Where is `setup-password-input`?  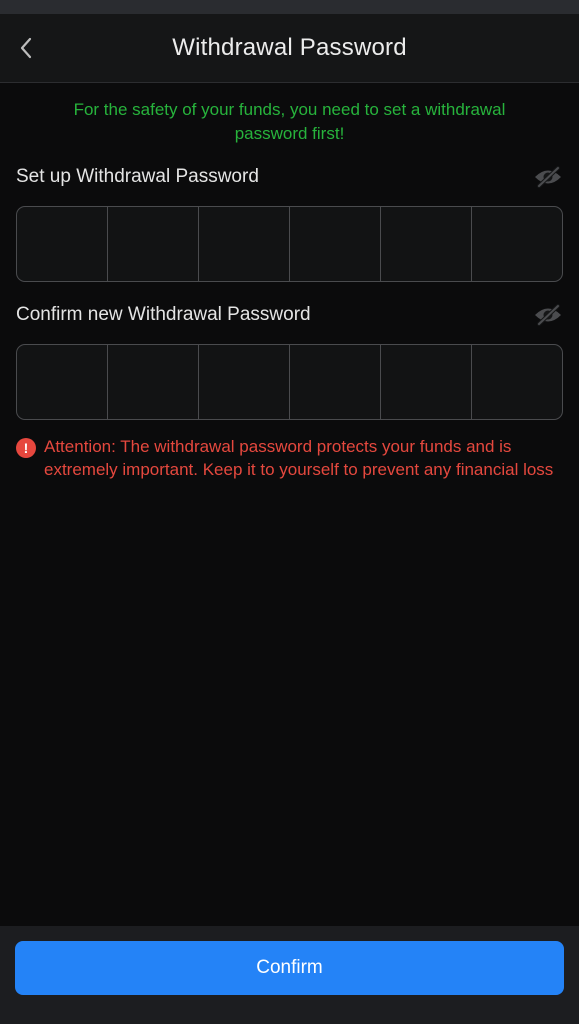
setup-password-input is located at coordinates (289, 244).